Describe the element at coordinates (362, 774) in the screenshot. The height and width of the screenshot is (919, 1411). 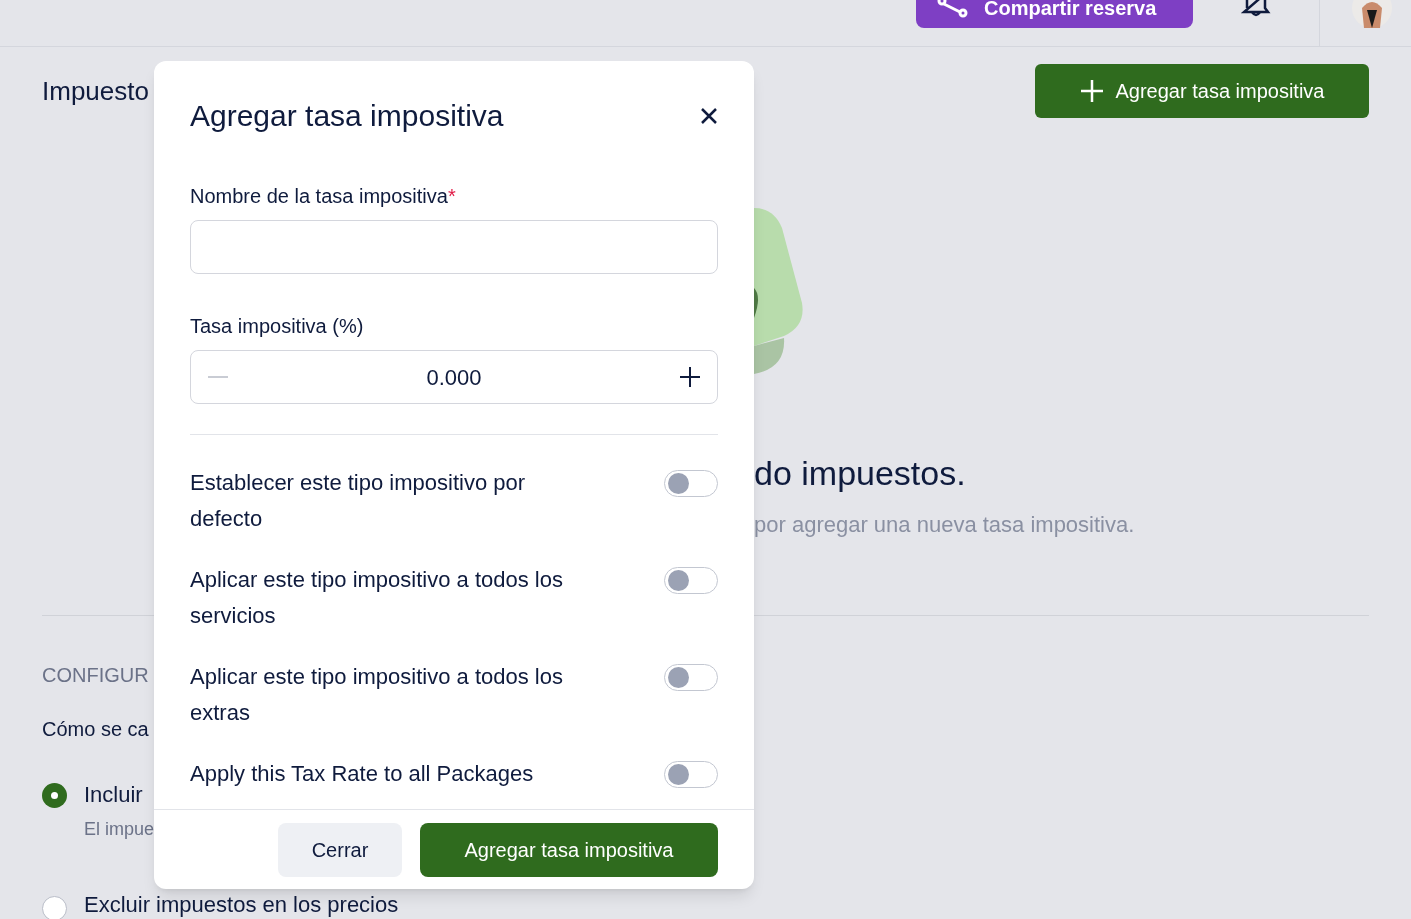
I see `toggle-label: Apply this Tax Rate to all Packages` at that location.